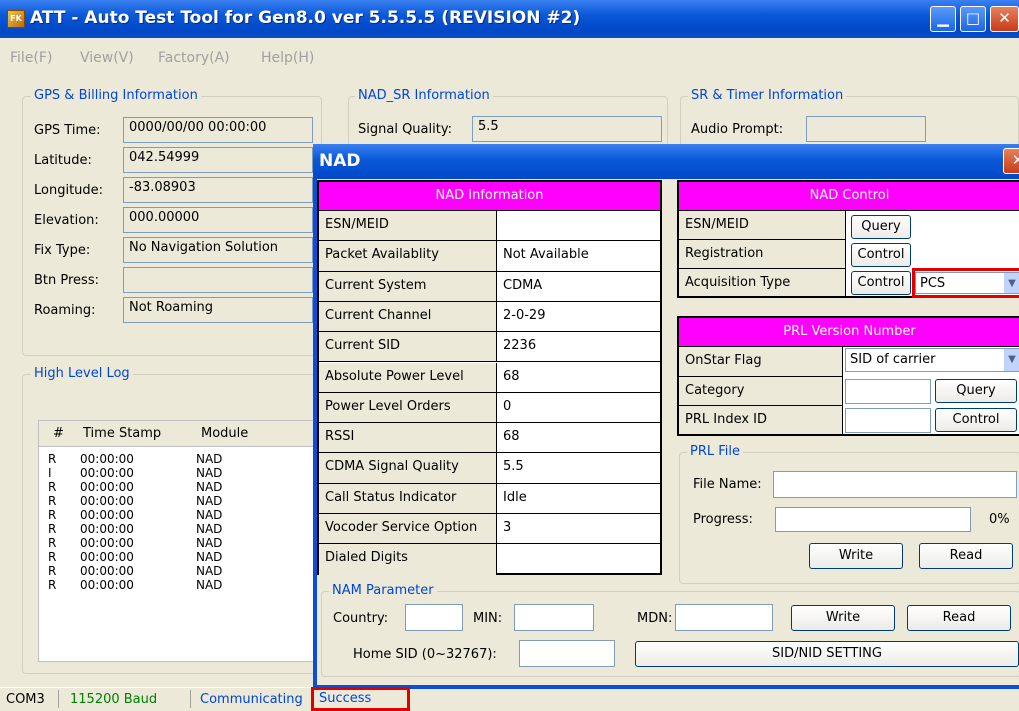  What do you see at coordinates (107, 585) in the screenshot?
I see `log-cell-time: 00:00:00` at bounding box center [107, 585].